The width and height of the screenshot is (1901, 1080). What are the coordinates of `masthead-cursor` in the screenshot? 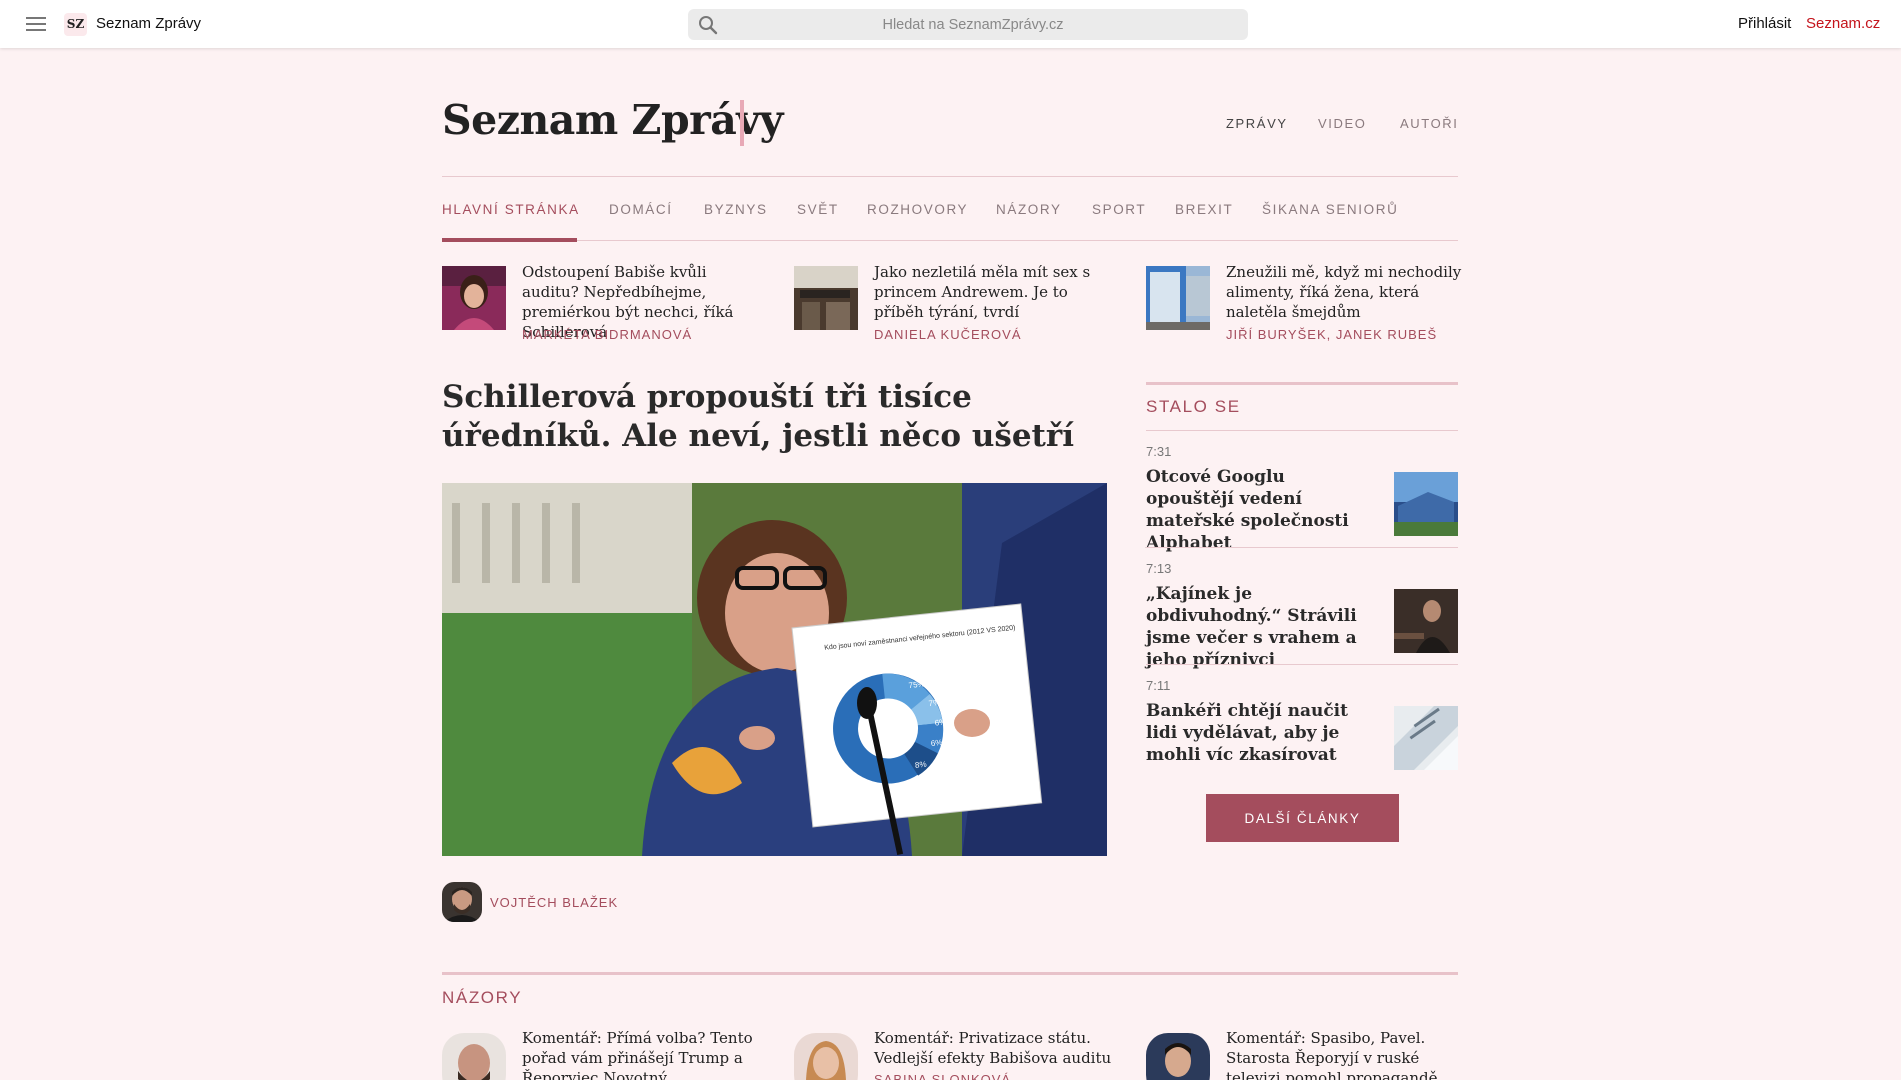 It's located at (742, 123).